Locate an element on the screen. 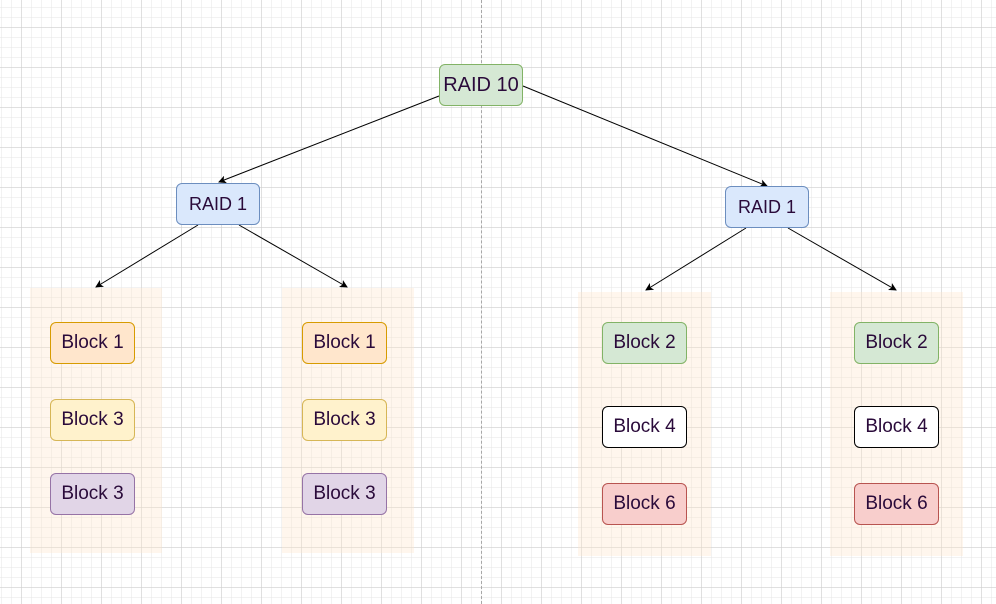 The height and width of the screenshot is (604, 996). edge-root-to-raid1-right is located at coordinates (645, 136).